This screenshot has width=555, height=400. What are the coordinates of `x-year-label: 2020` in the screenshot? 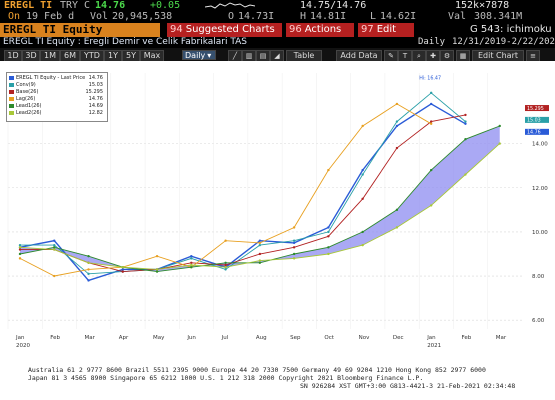 It's located at (23, 346).